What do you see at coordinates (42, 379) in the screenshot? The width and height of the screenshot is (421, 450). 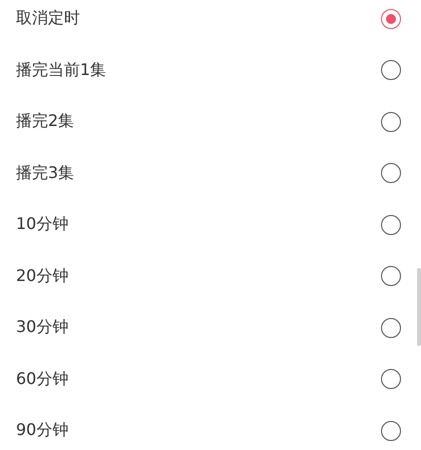 I see `option-label: 60分钟` at bounding box center [42, 379].